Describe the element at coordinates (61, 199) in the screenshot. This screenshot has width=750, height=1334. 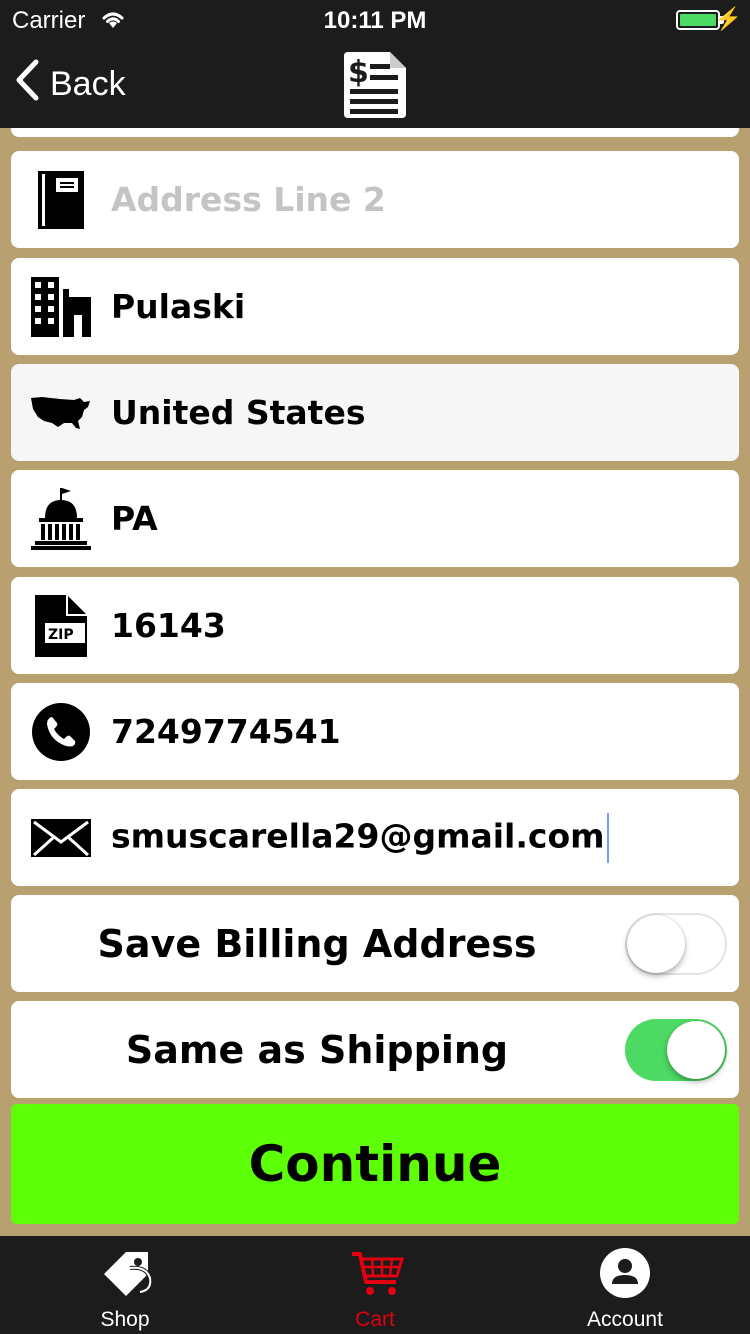
I see `address-book-icon` at that location.